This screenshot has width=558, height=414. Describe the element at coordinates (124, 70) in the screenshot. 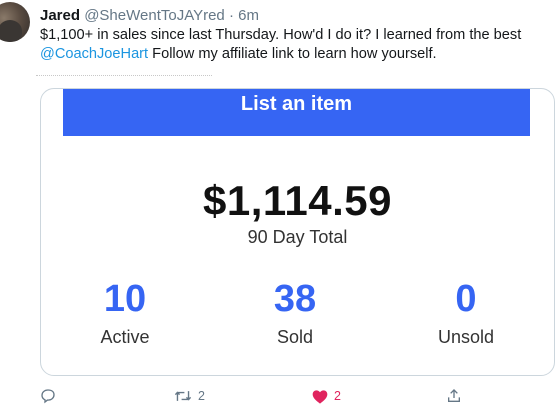

I see `redacted-link-line` at that location.